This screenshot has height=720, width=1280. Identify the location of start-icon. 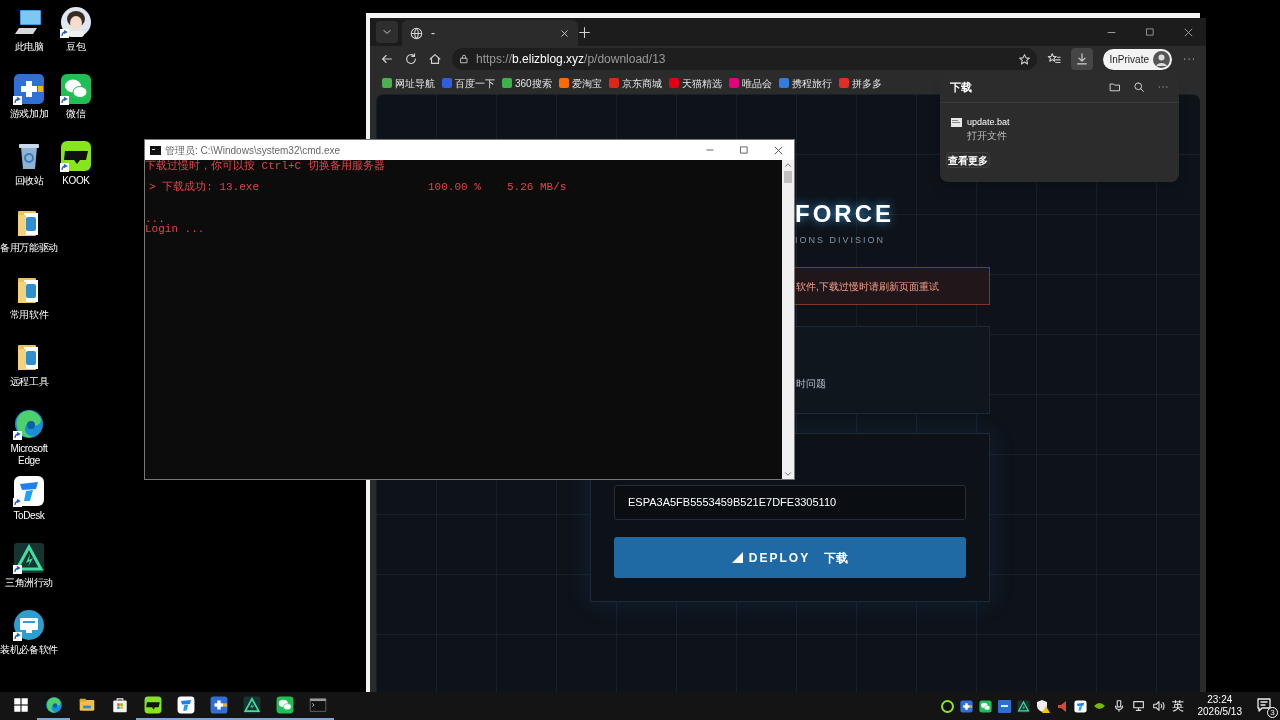
(20, 705).